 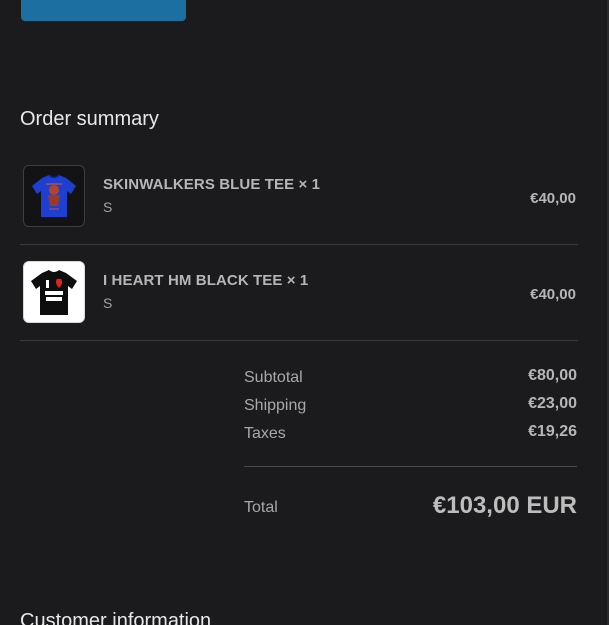 I want to click on divider, so click(x=410, y=466).